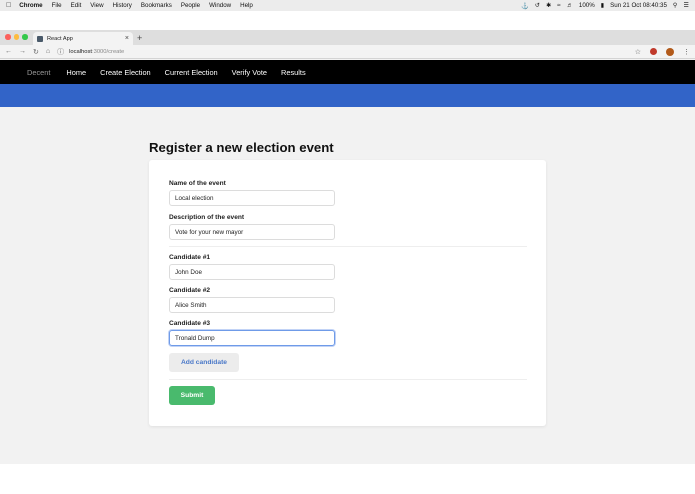 Image resolution: width=695 pixels, height=494 pixels. Describe the element at coordinates (125, 72) in the screenshot. I see `nav-create-election: Create Election` at that location.